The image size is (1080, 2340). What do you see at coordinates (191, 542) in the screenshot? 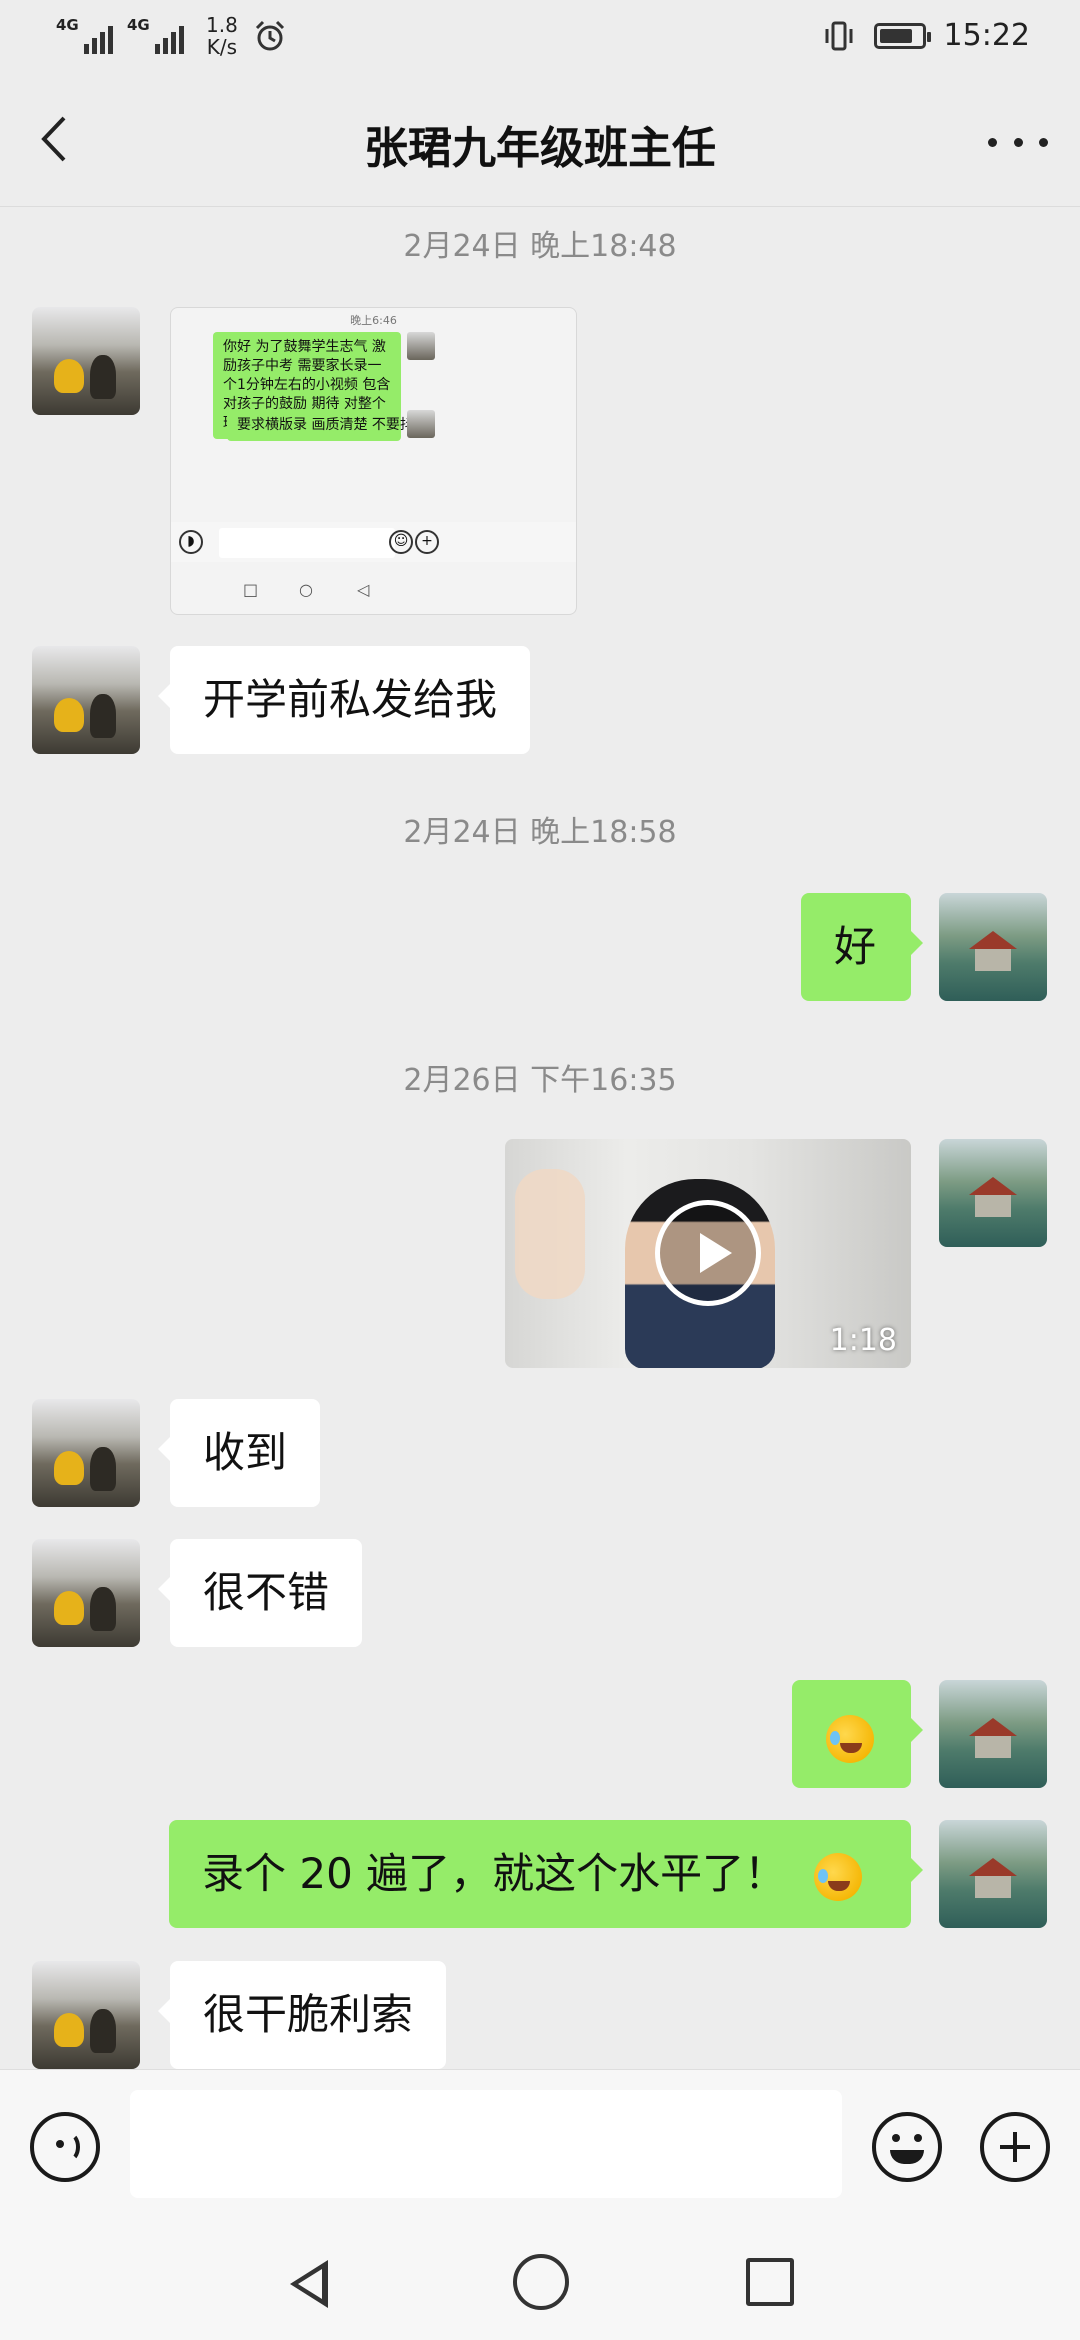
I see `voice-icon: ◗` at bounding box center [191, 542].